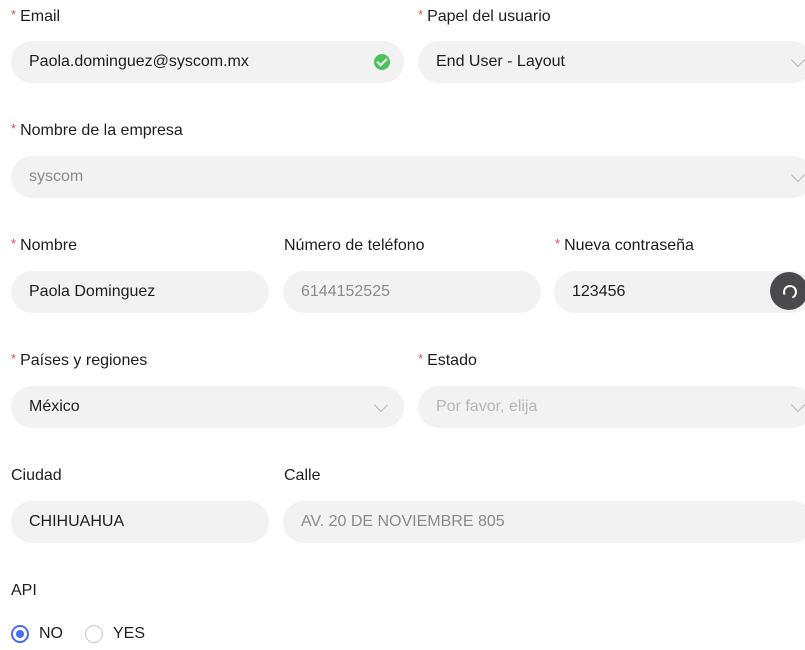 The width and height of the screenshot is (805, 650). Describe the element at coordinates (140, 292) in the screenshot. I see `name-input: Paola Dominguez` at that location.